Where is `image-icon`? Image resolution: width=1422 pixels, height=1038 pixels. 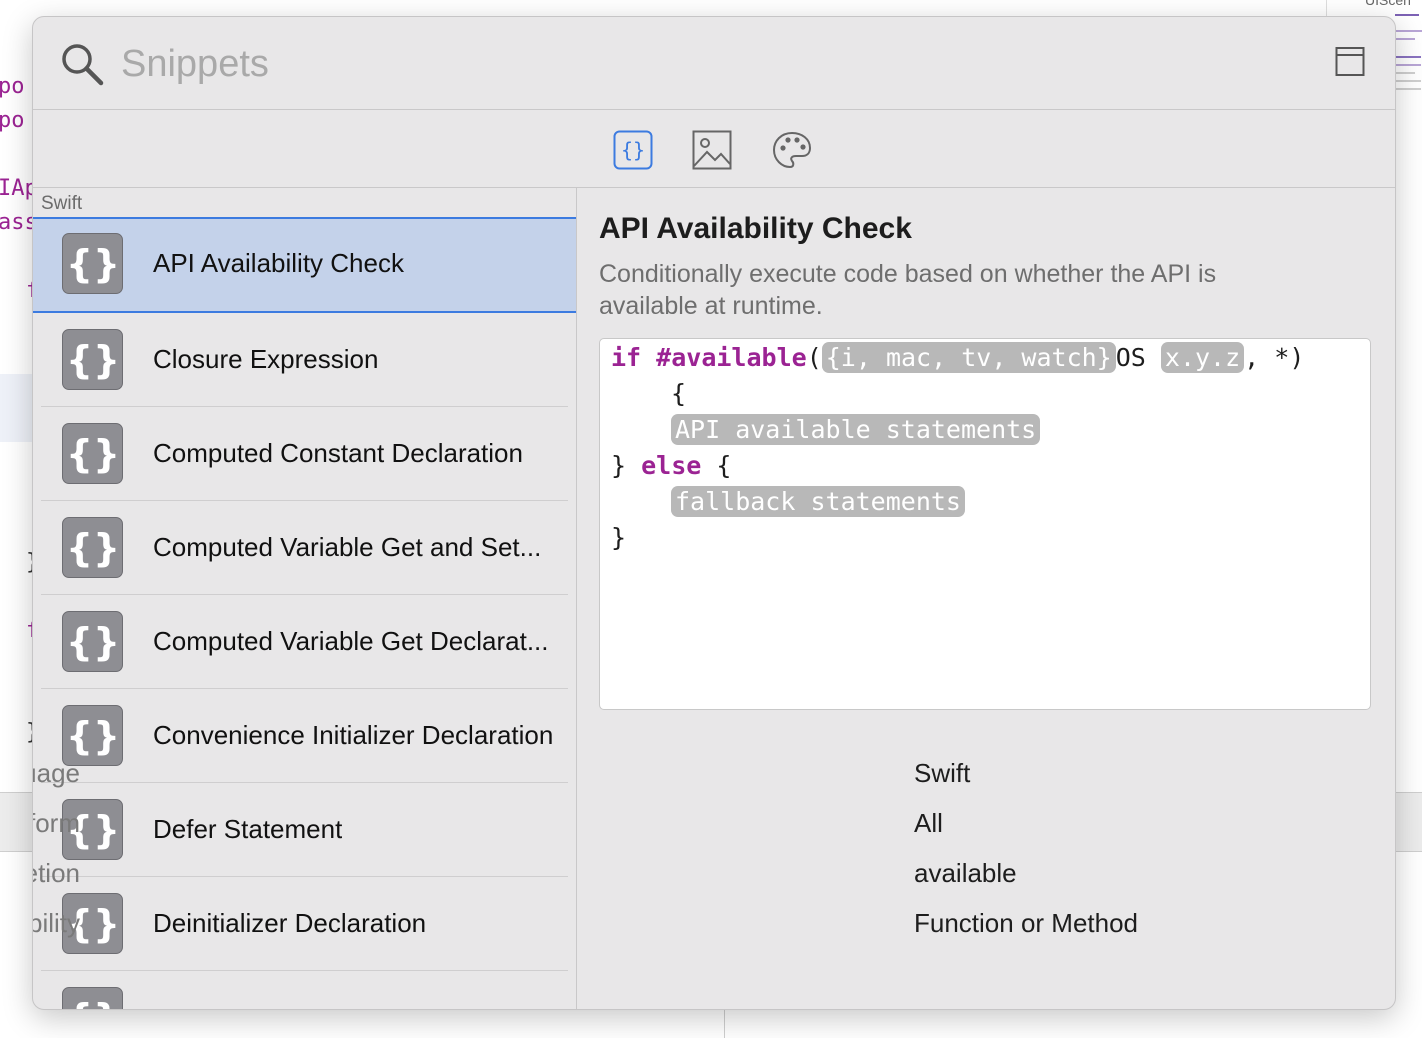 image-icon is located at coordinates (712, 150).